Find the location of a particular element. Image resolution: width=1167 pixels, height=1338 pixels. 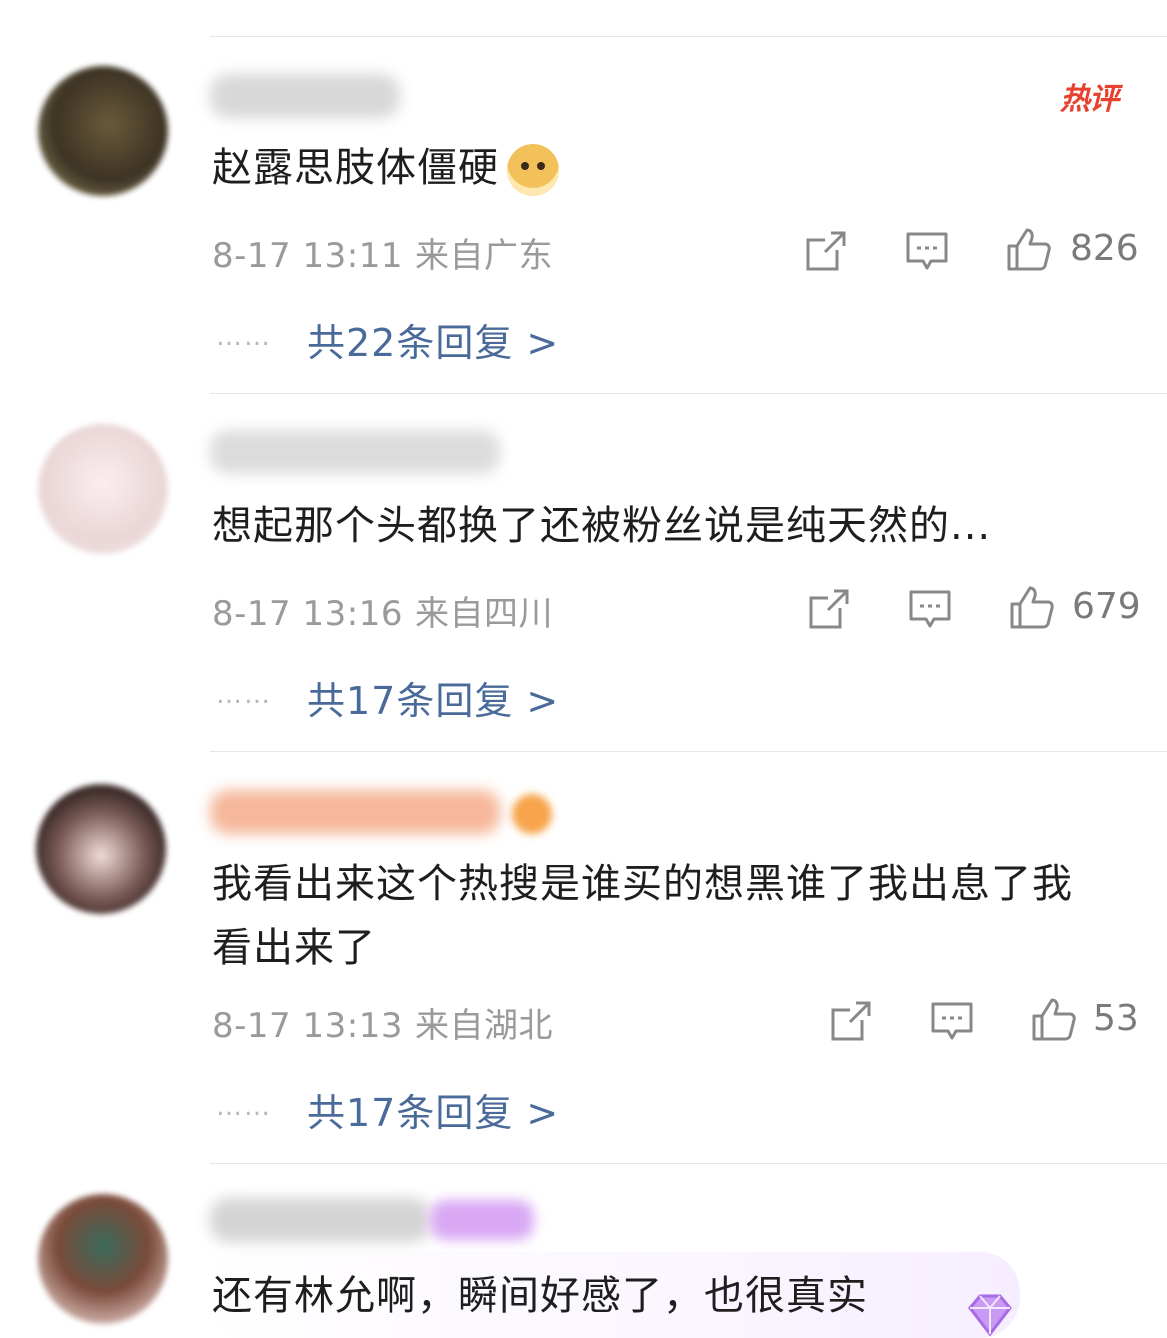

like-count: 679 is located at coordinates (1106, 606).